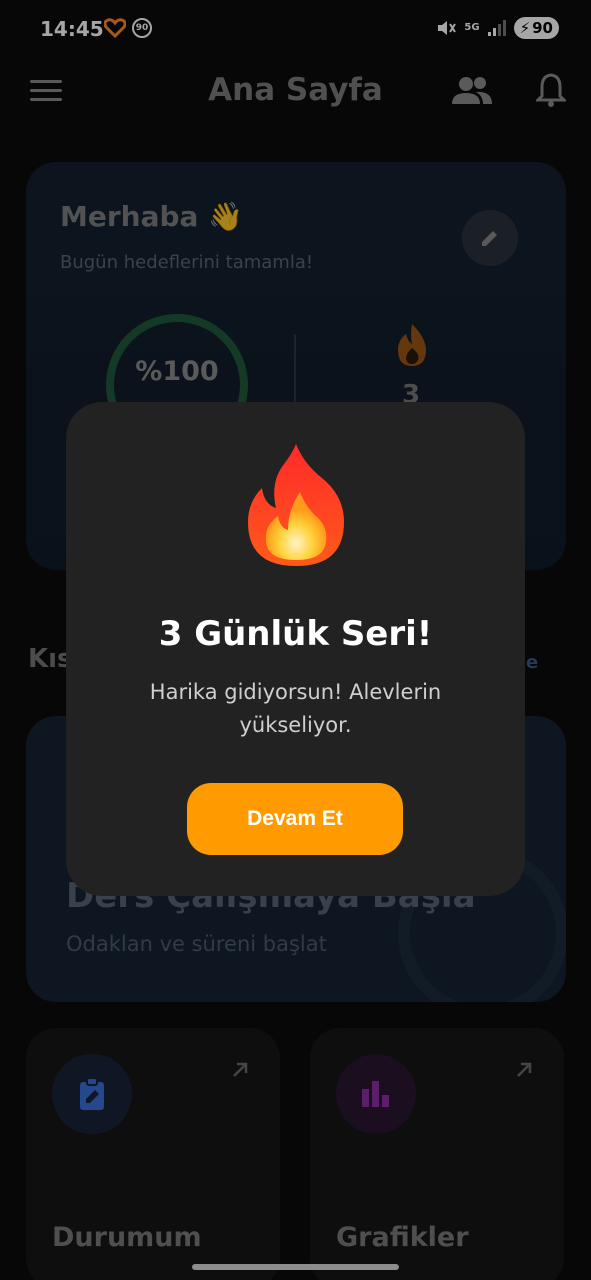  Describe the element at coordinates (295, 634) in the screenshot. I see `dialog-title: 3 Günlük Seri!` at that location.